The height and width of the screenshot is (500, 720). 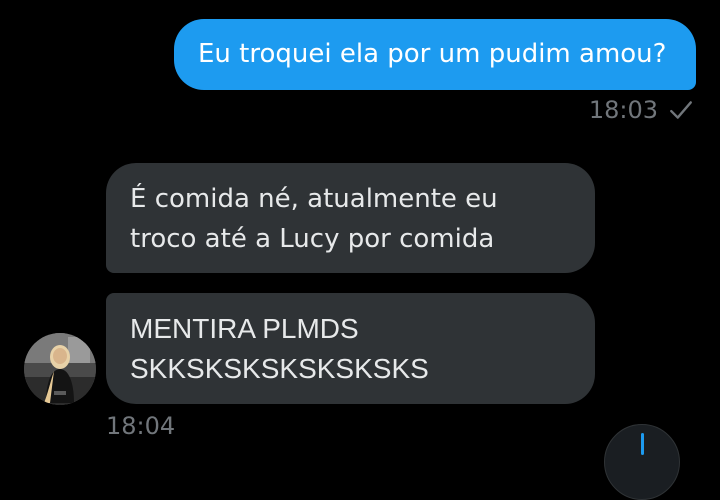 I want to click on sent-message-text: Eu troquei ela por um pudim amou?, so click(x=432, y=54).